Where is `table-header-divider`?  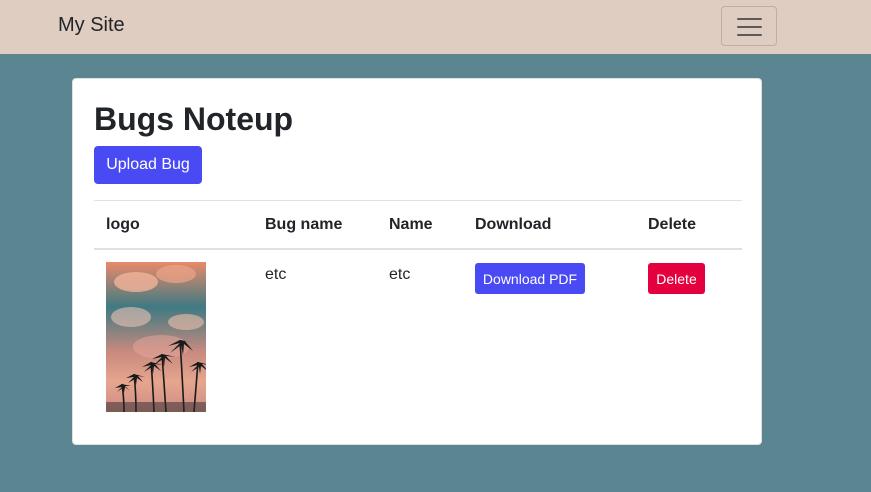
table-header-divider is located at coordinates (418, 249).